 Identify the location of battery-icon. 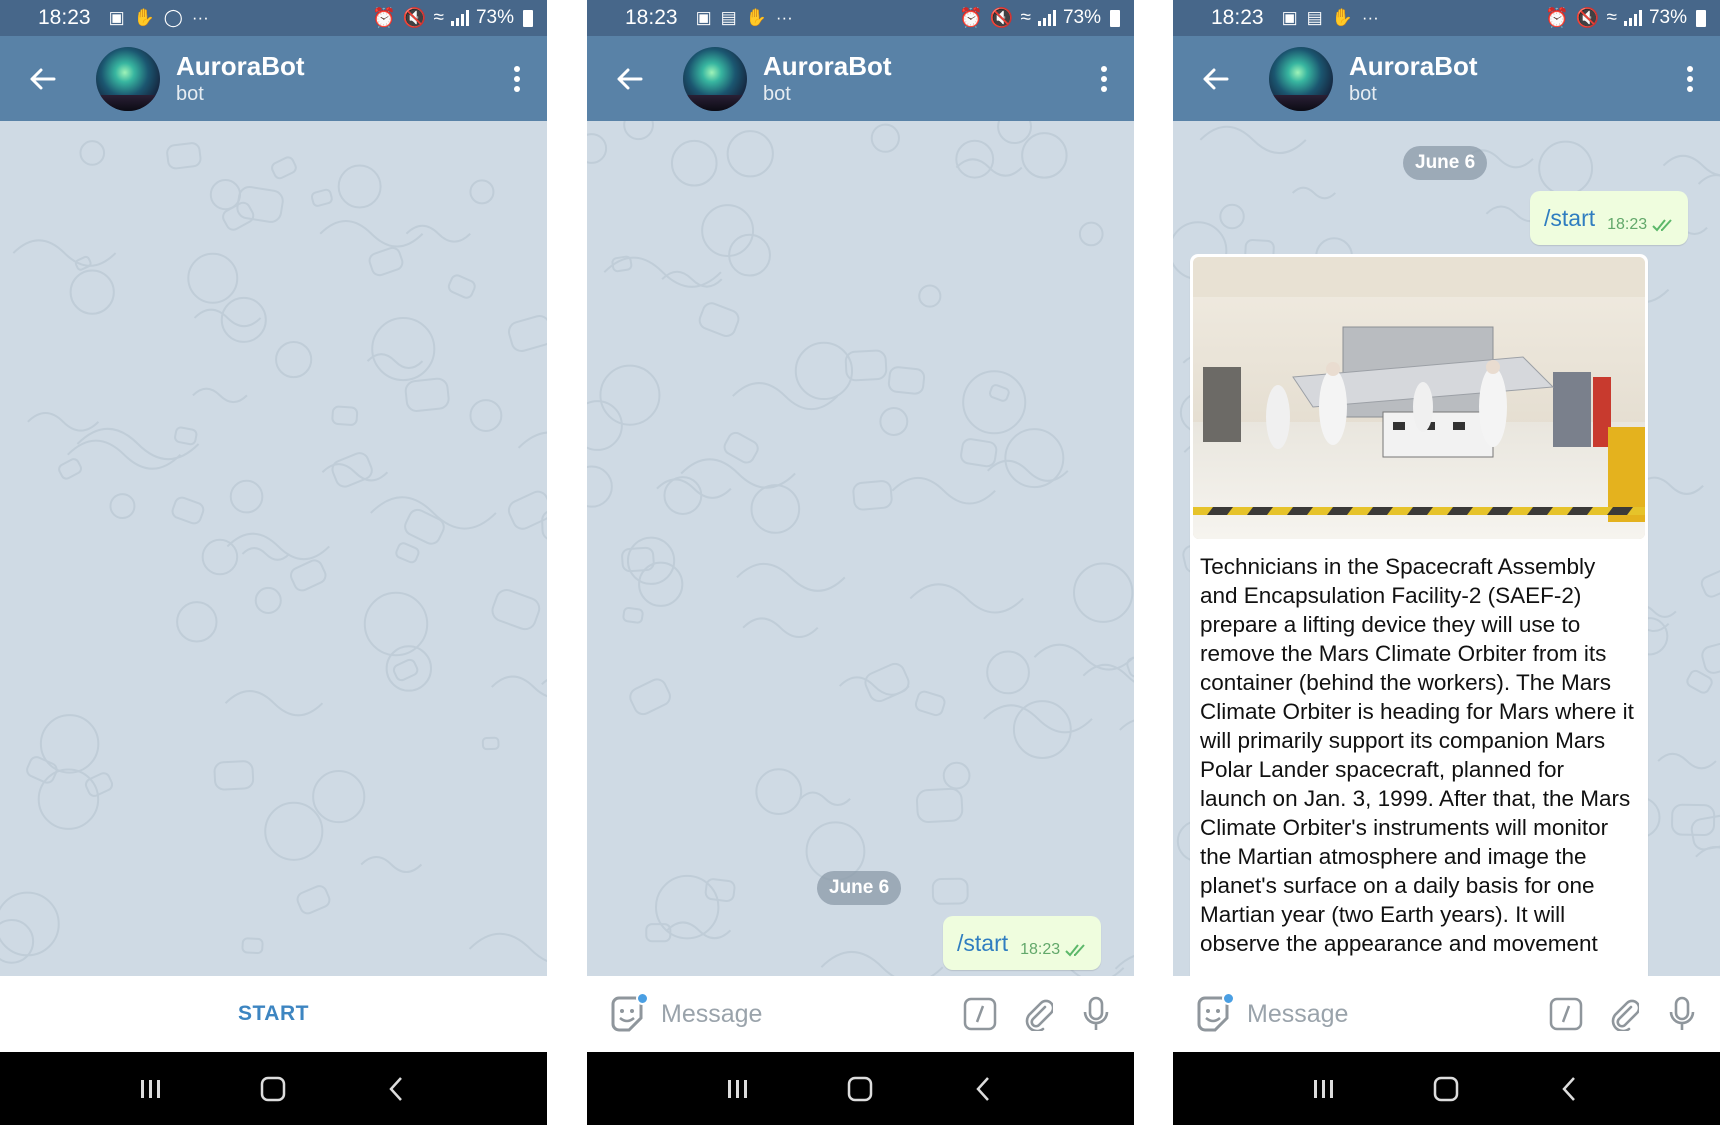
(528, 18).